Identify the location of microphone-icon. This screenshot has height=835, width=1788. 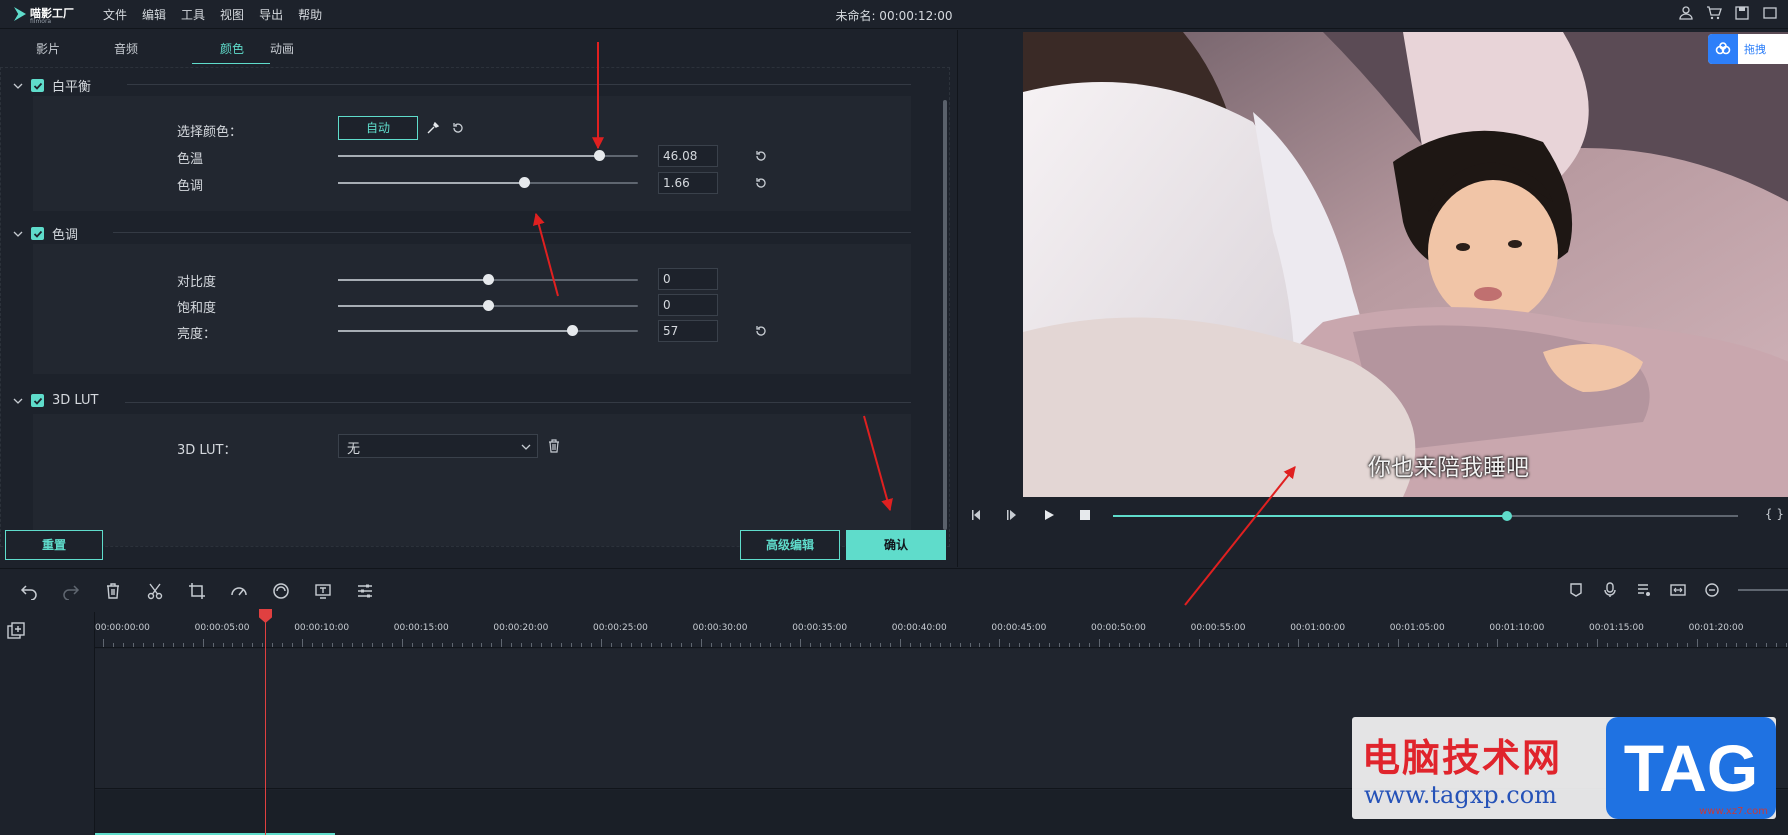
(1610, 590).